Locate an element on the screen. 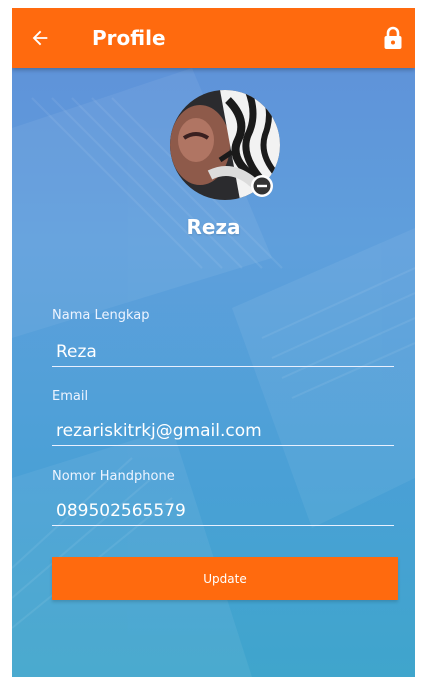 This screenshot has width=428, height=677. email-input is located at coordinates (223, 431).